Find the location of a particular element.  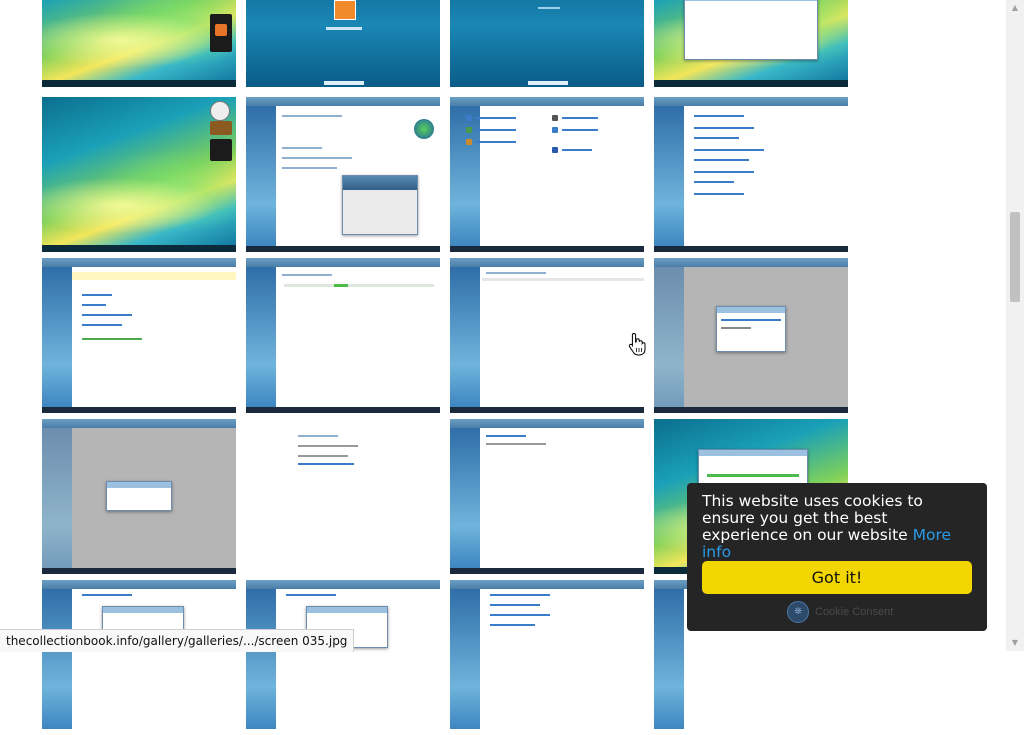

cookie-consent-brand: ❊ Cookie Consent is located at coordinates (840, 612).